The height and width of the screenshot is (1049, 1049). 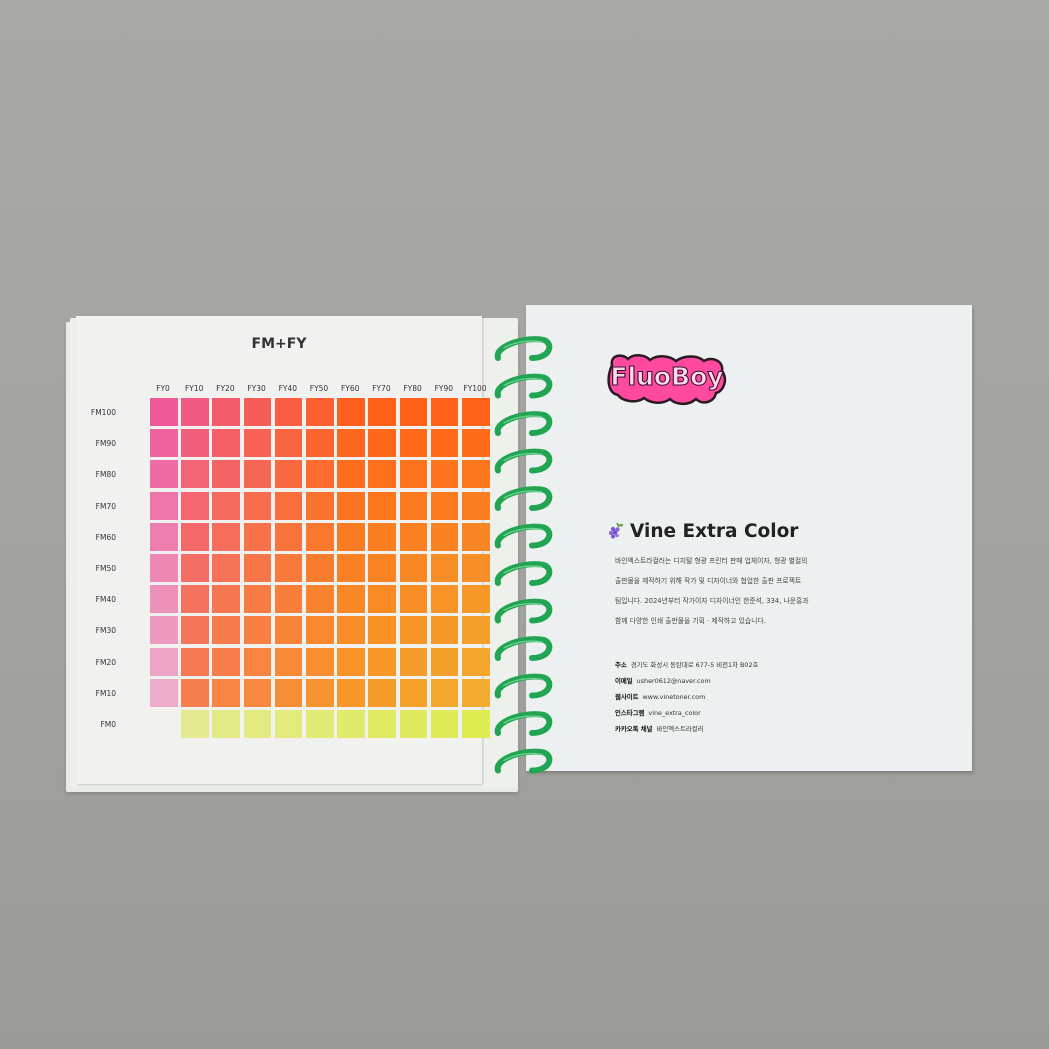 What do you see at coordinates (712, 601) in the screenshot?
I see `description-line: 팀입니다. 2024년부터 작가이자 디자이너인 한준석, 334, 나운흥과` at bounding box center [712, 601].